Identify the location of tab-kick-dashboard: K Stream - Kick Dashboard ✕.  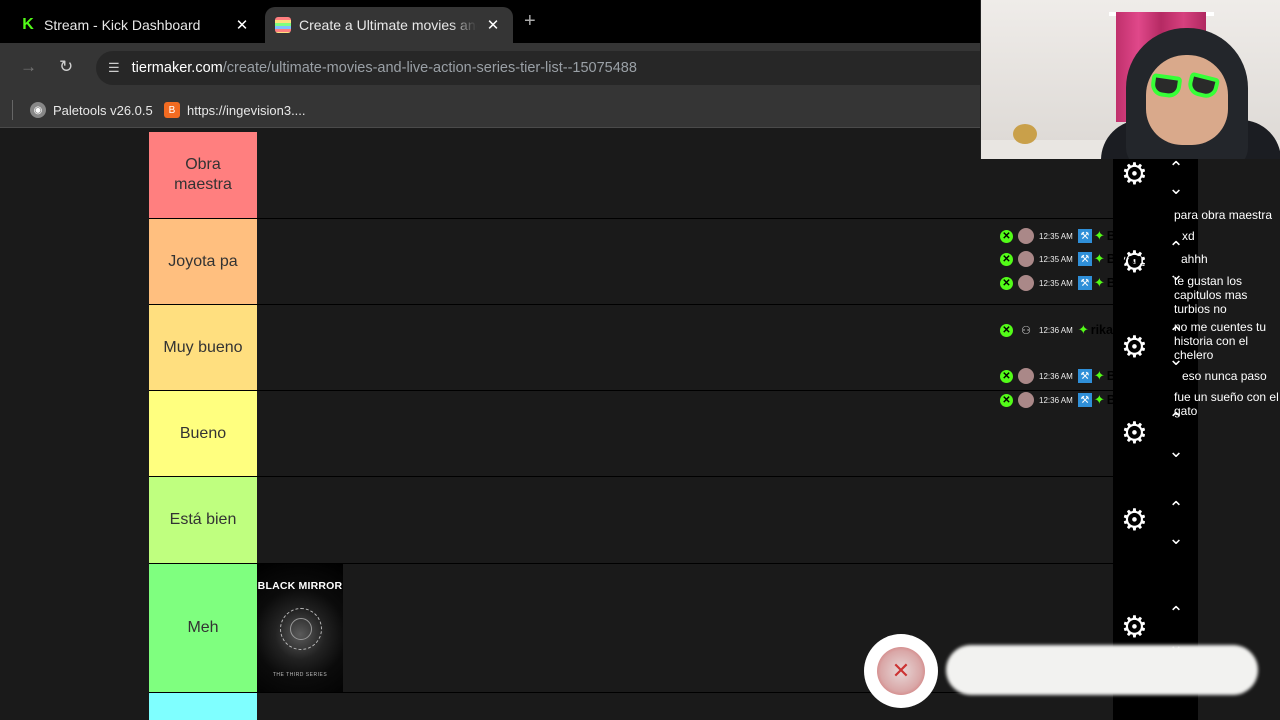
(131, 25).